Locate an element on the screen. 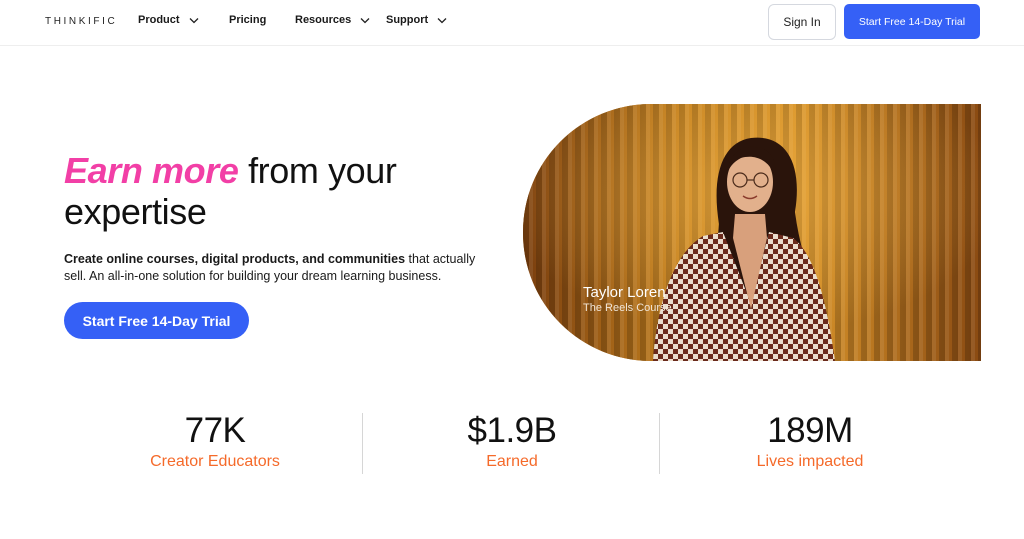 The image size is (1024, 539). nav-resources: Resources is located at coordinates (332, 20).